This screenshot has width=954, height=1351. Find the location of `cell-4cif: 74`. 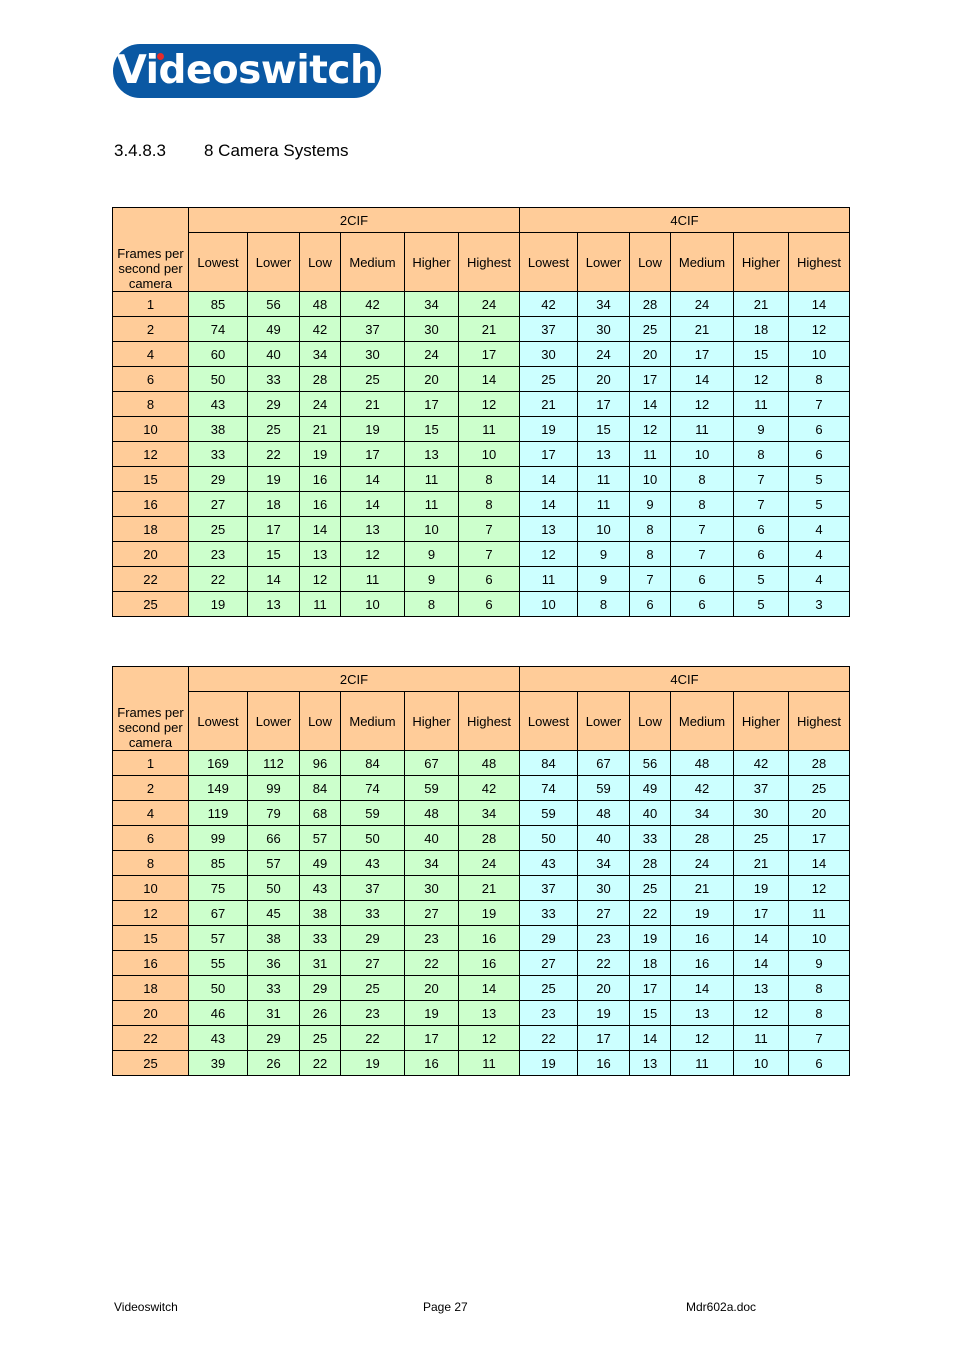

cell-4cif: 74 is located at coordinates (548, 788).